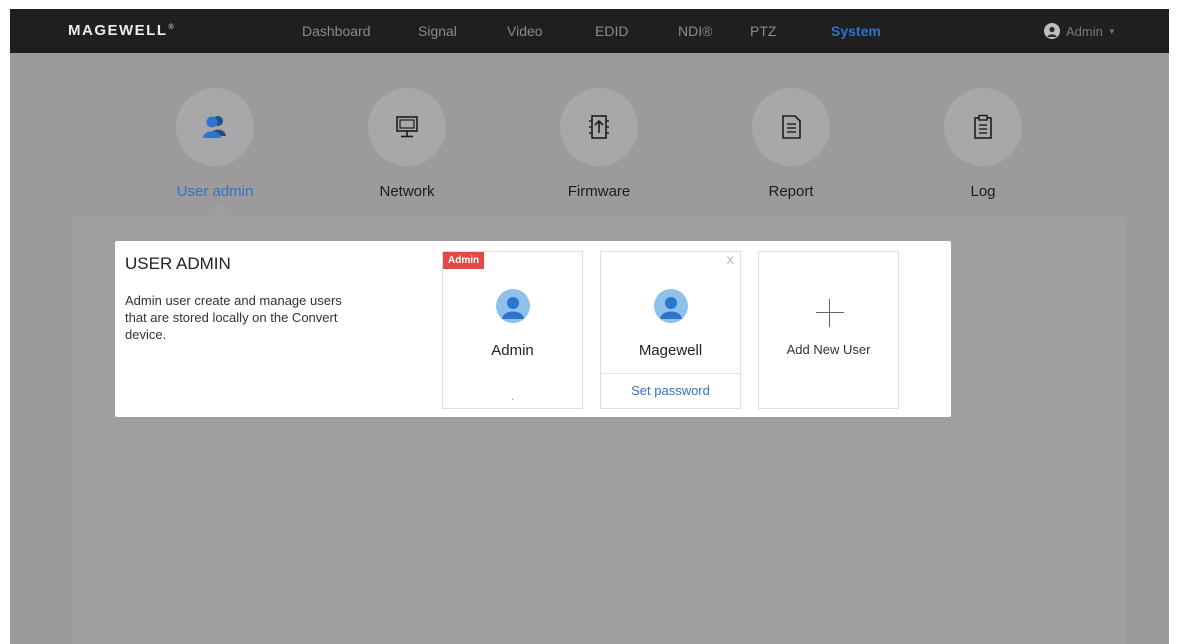 The width and height of the screenshot is (1179, 644). What do you see at coordinates (983, 191) in the screenshot?
I see `category-label: Log` at bounding box center [983, 191].